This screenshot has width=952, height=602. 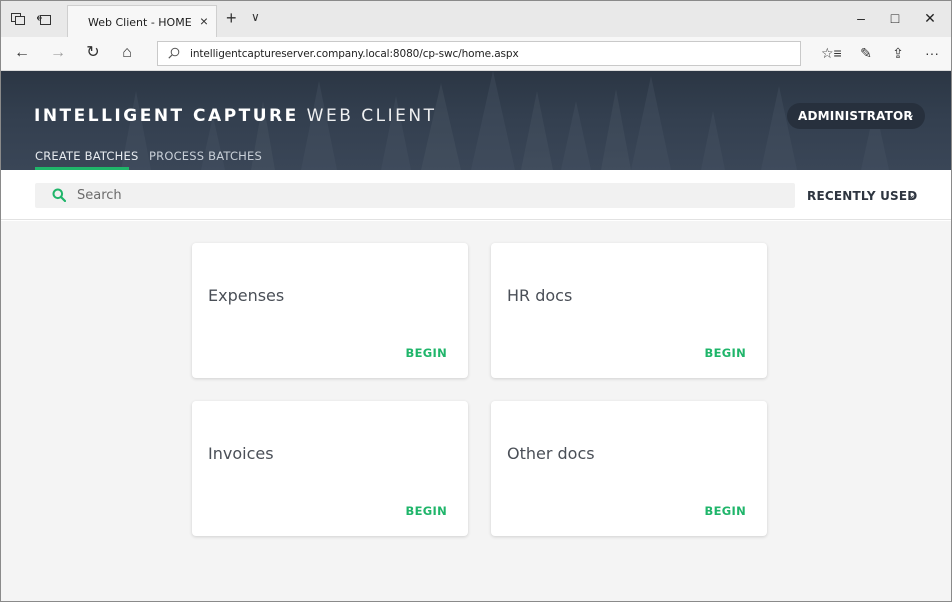 What do you see at coordinates (93, 53) in the screenshot?
I see `refresh-icon: ↻` at bounding box center [93, 53].